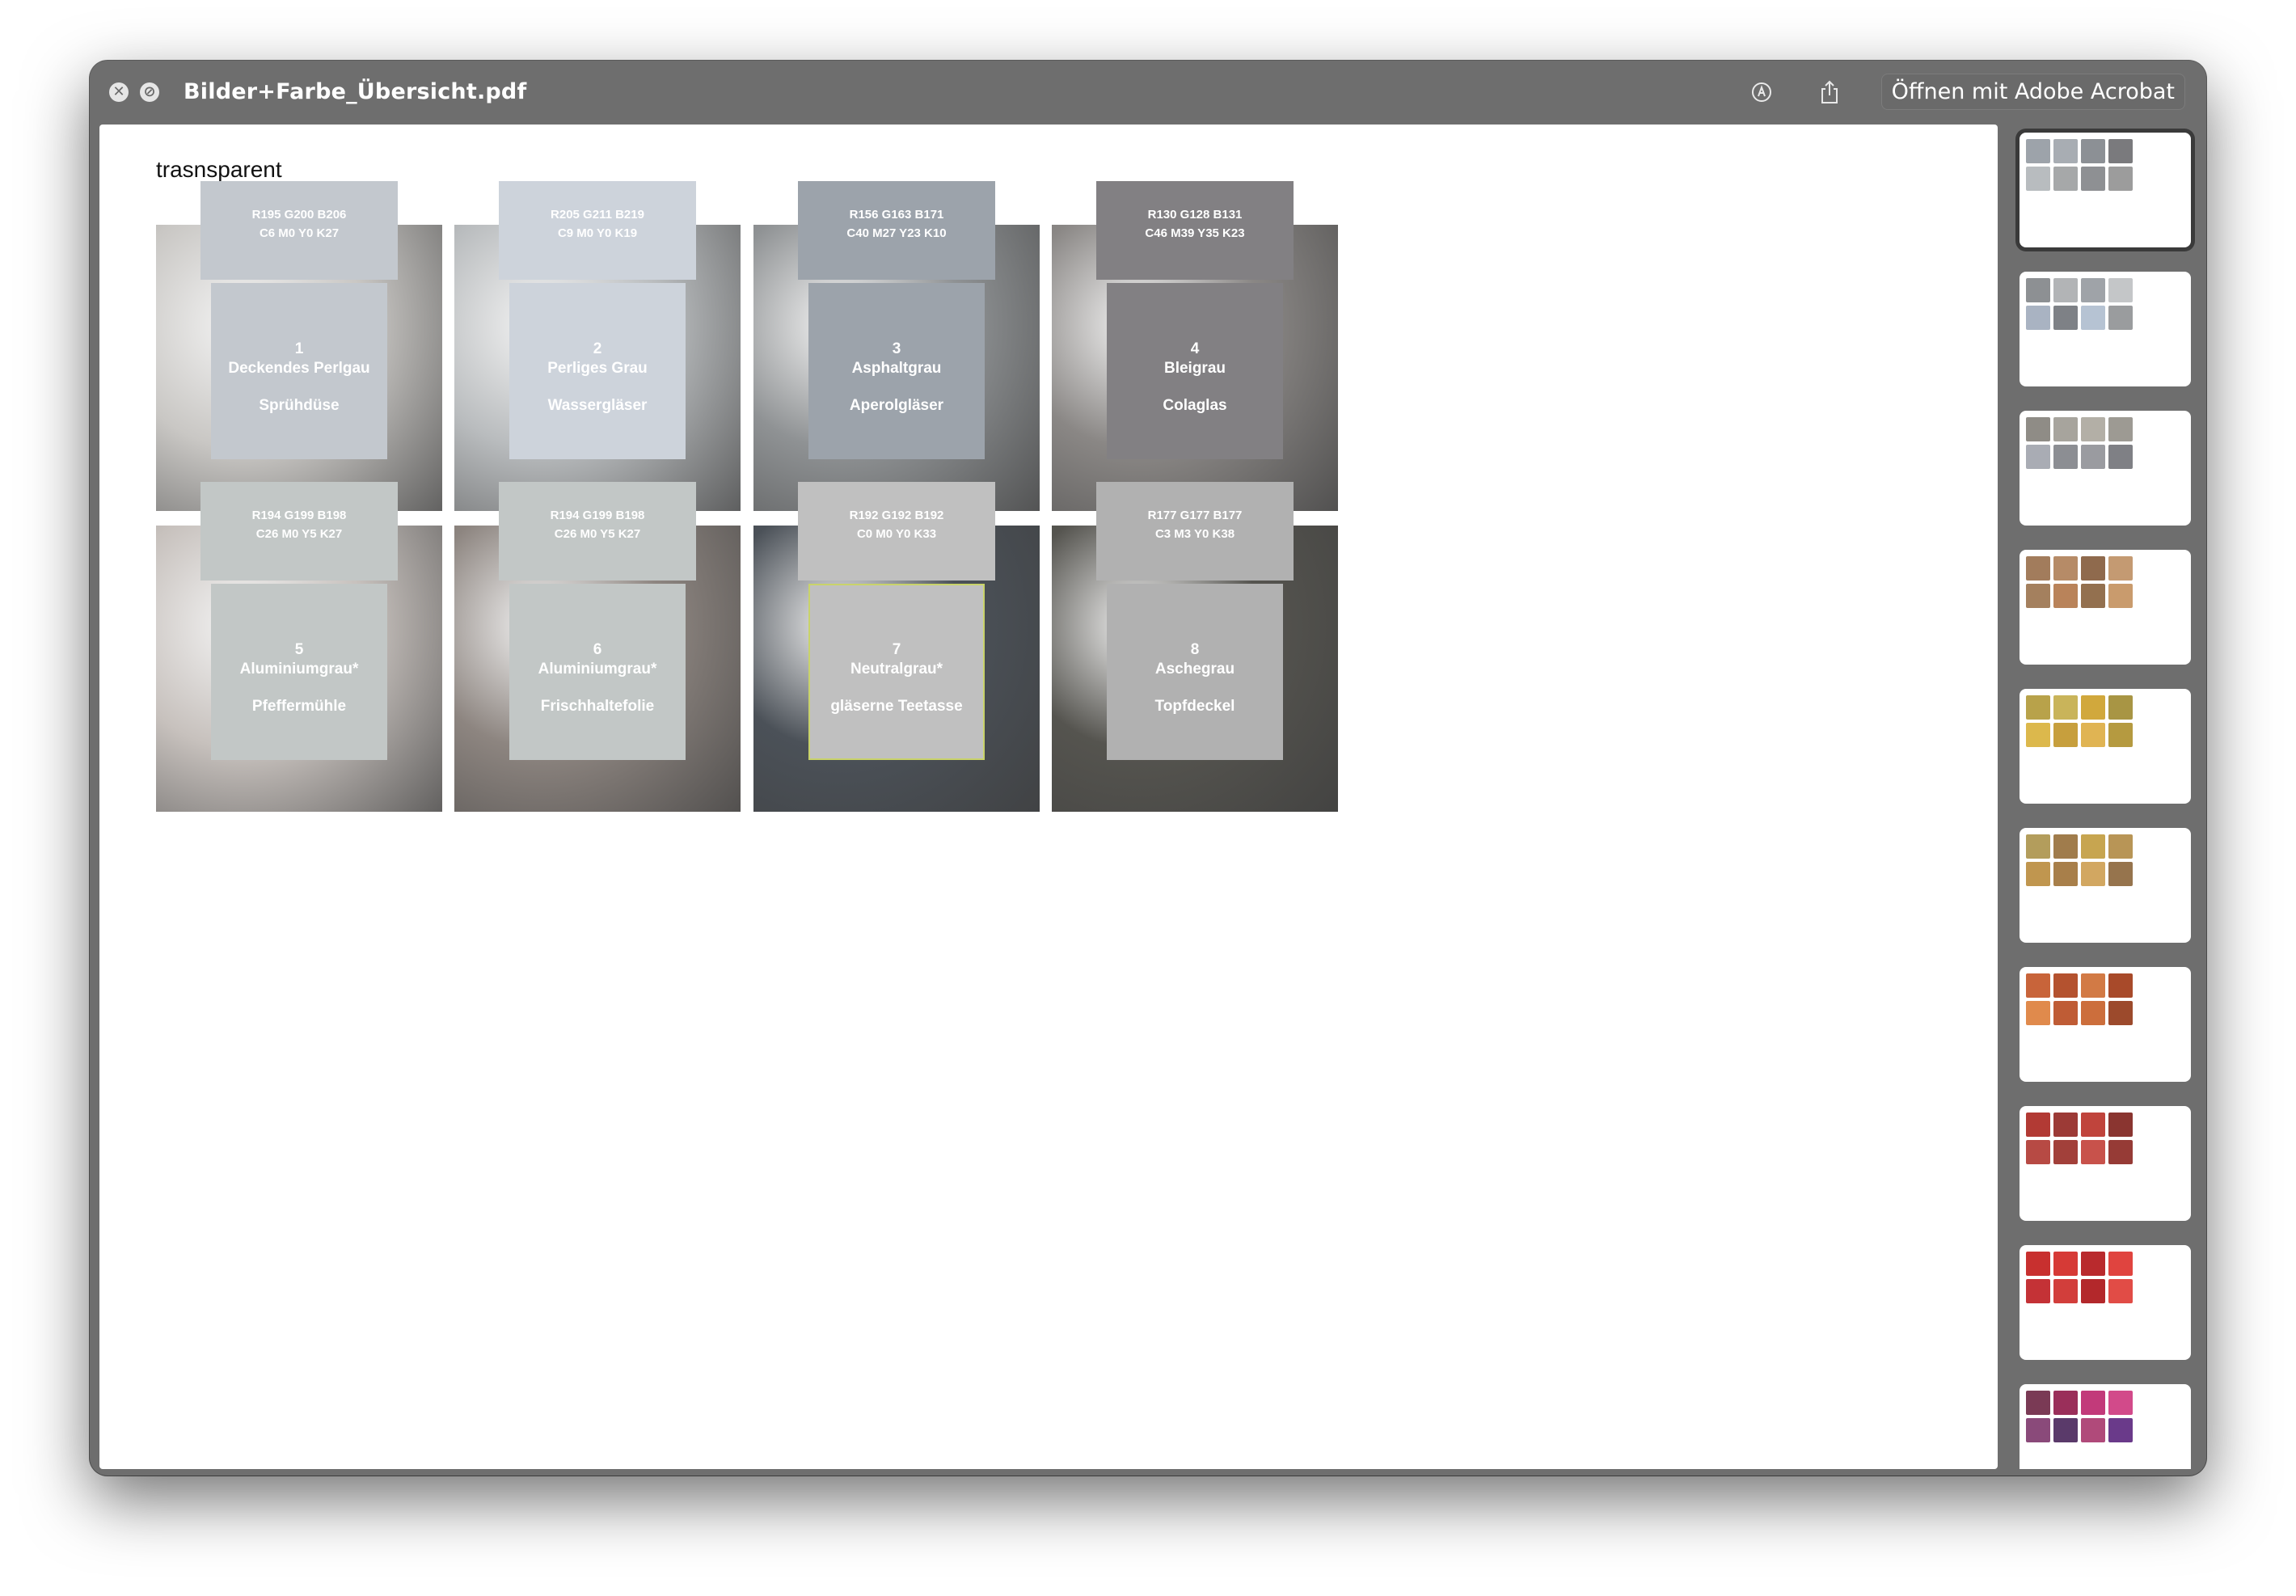 The height and width of the screenshot is (1596, 2296). I want to click on object-name: Sprühdüse, so click(300, 405).